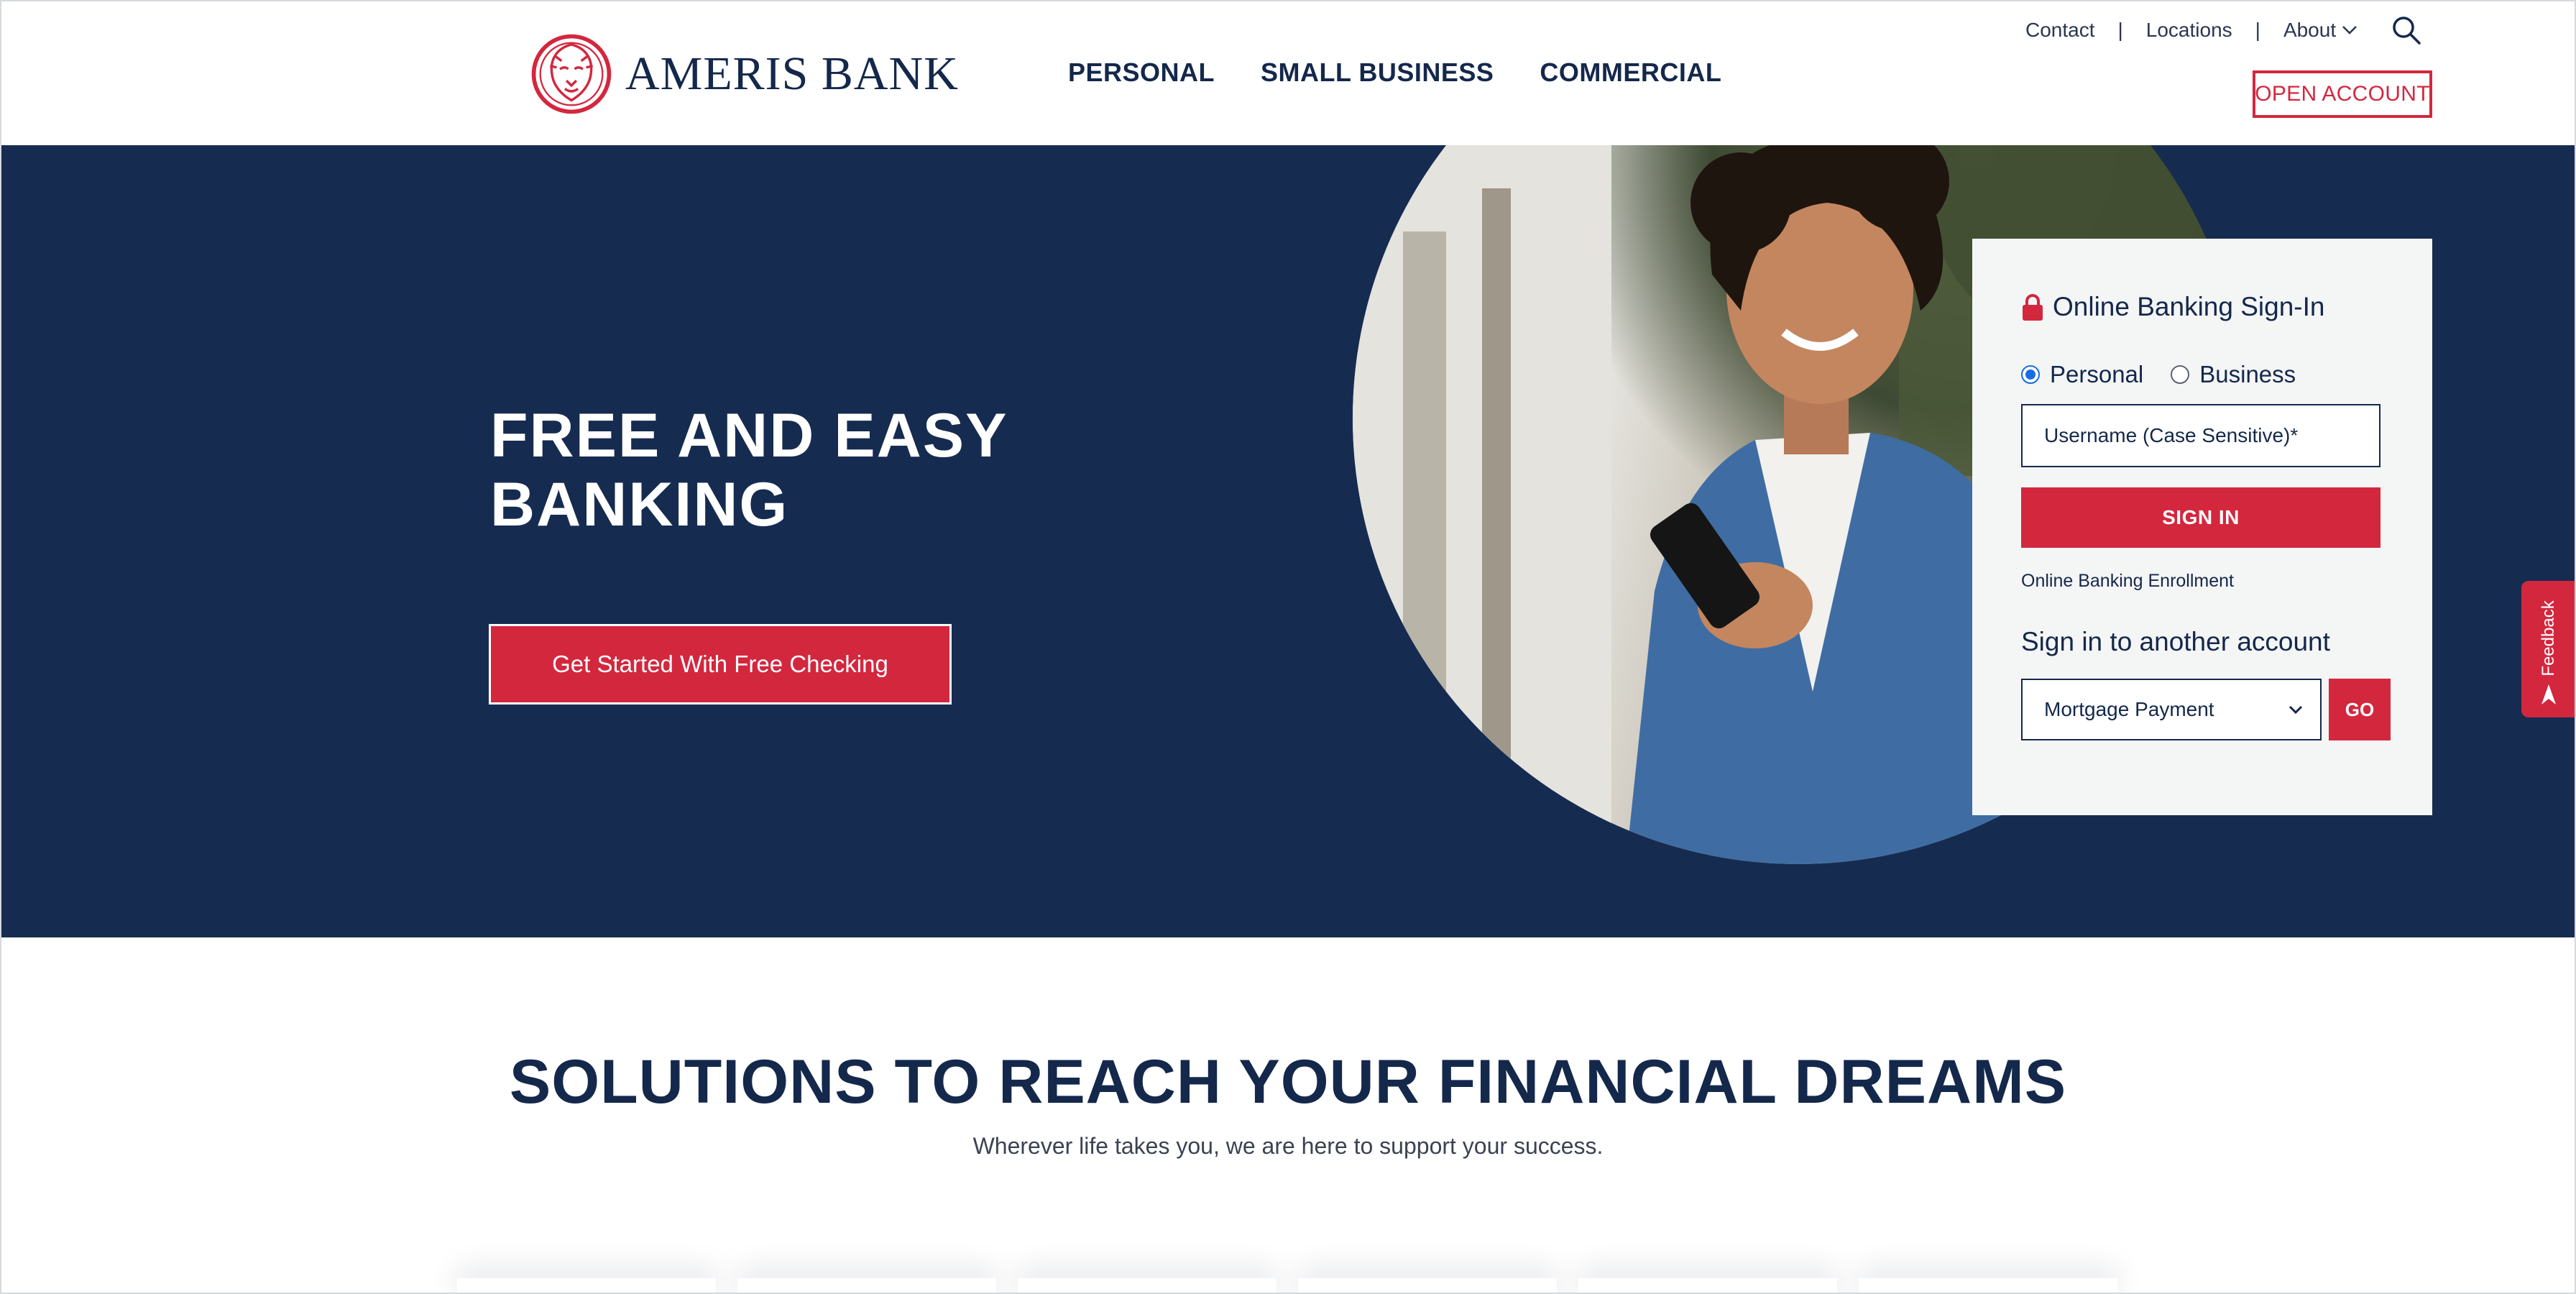  I want to click on solution-cards, so click(1288, 1286).